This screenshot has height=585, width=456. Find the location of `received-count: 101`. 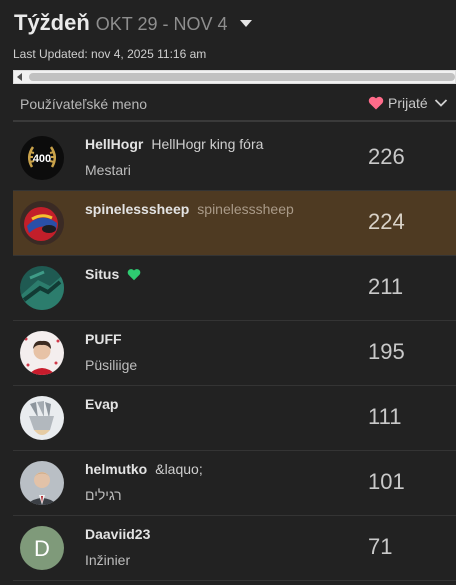

received-count: 101 is located at coordinates (386, 481).